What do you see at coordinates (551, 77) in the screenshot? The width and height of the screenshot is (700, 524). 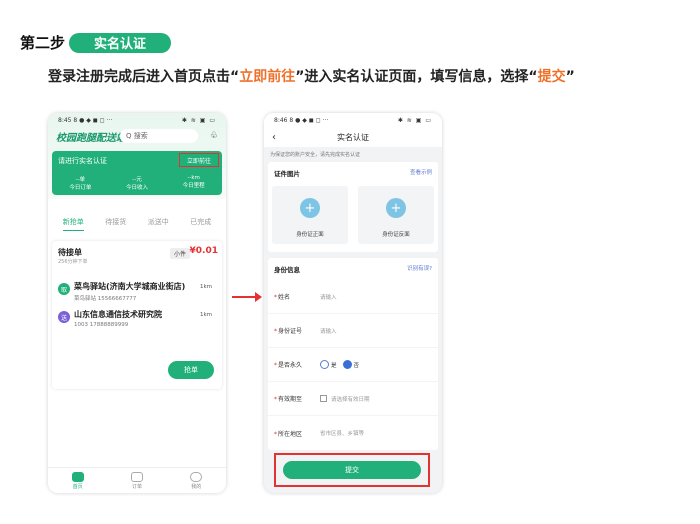 I see `instruction-highlight-submit: 提交` at bounding box center [551, 77].